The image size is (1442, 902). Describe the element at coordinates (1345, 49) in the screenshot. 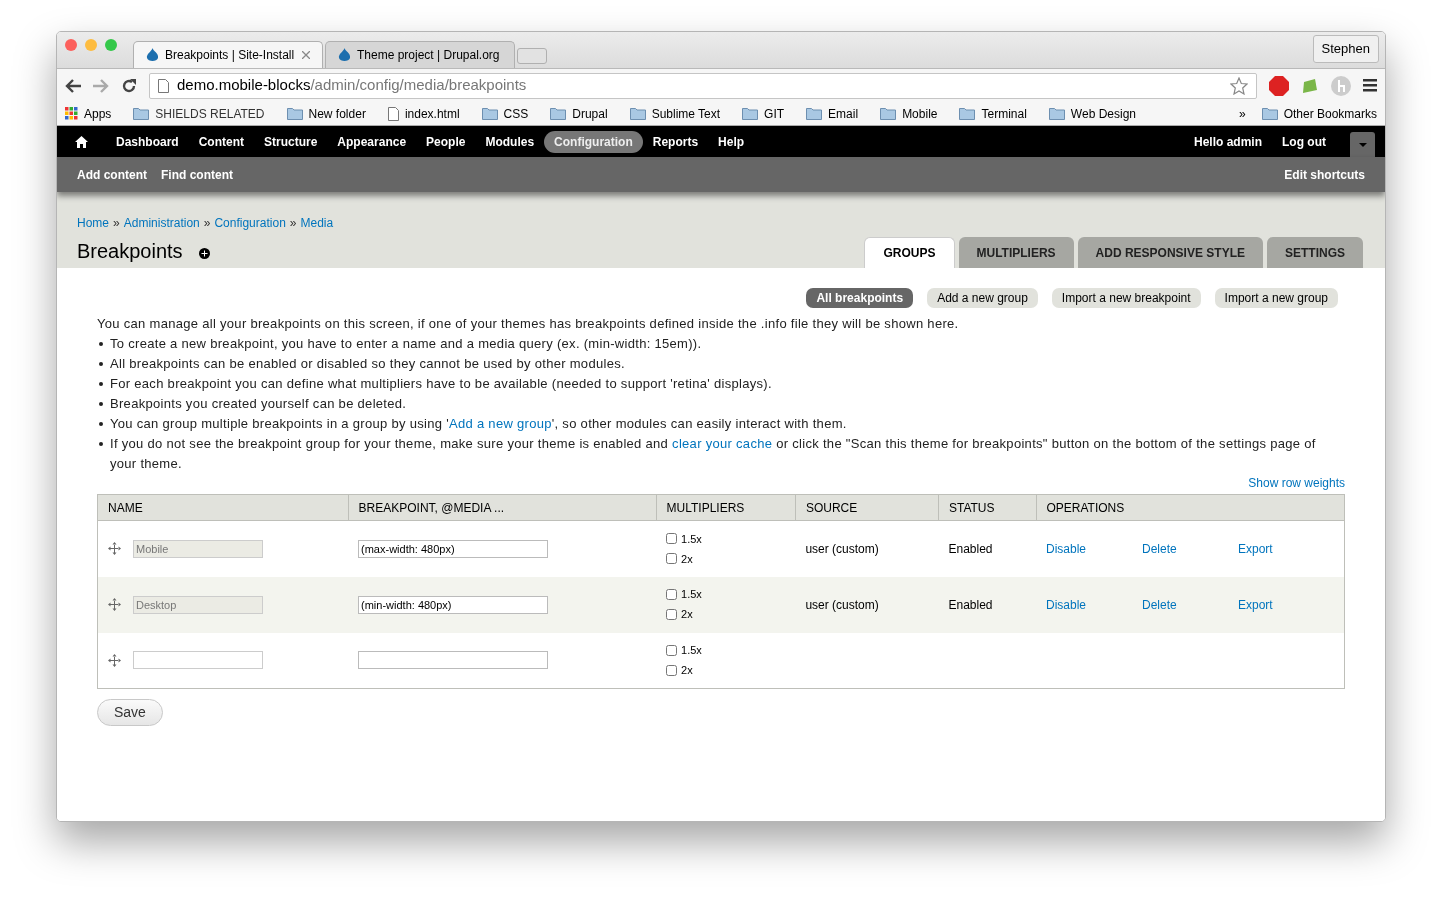

I see `profile-button: Stephen` at that location.